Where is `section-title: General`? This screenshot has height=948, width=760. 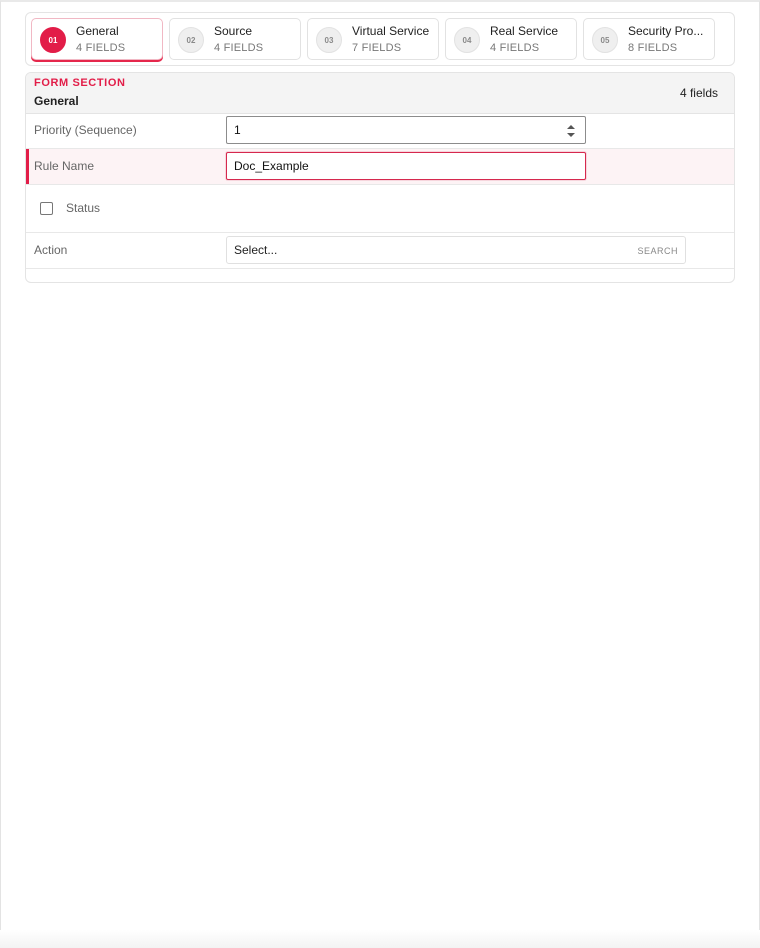 section-title: General is located at coordinates (56, 101).